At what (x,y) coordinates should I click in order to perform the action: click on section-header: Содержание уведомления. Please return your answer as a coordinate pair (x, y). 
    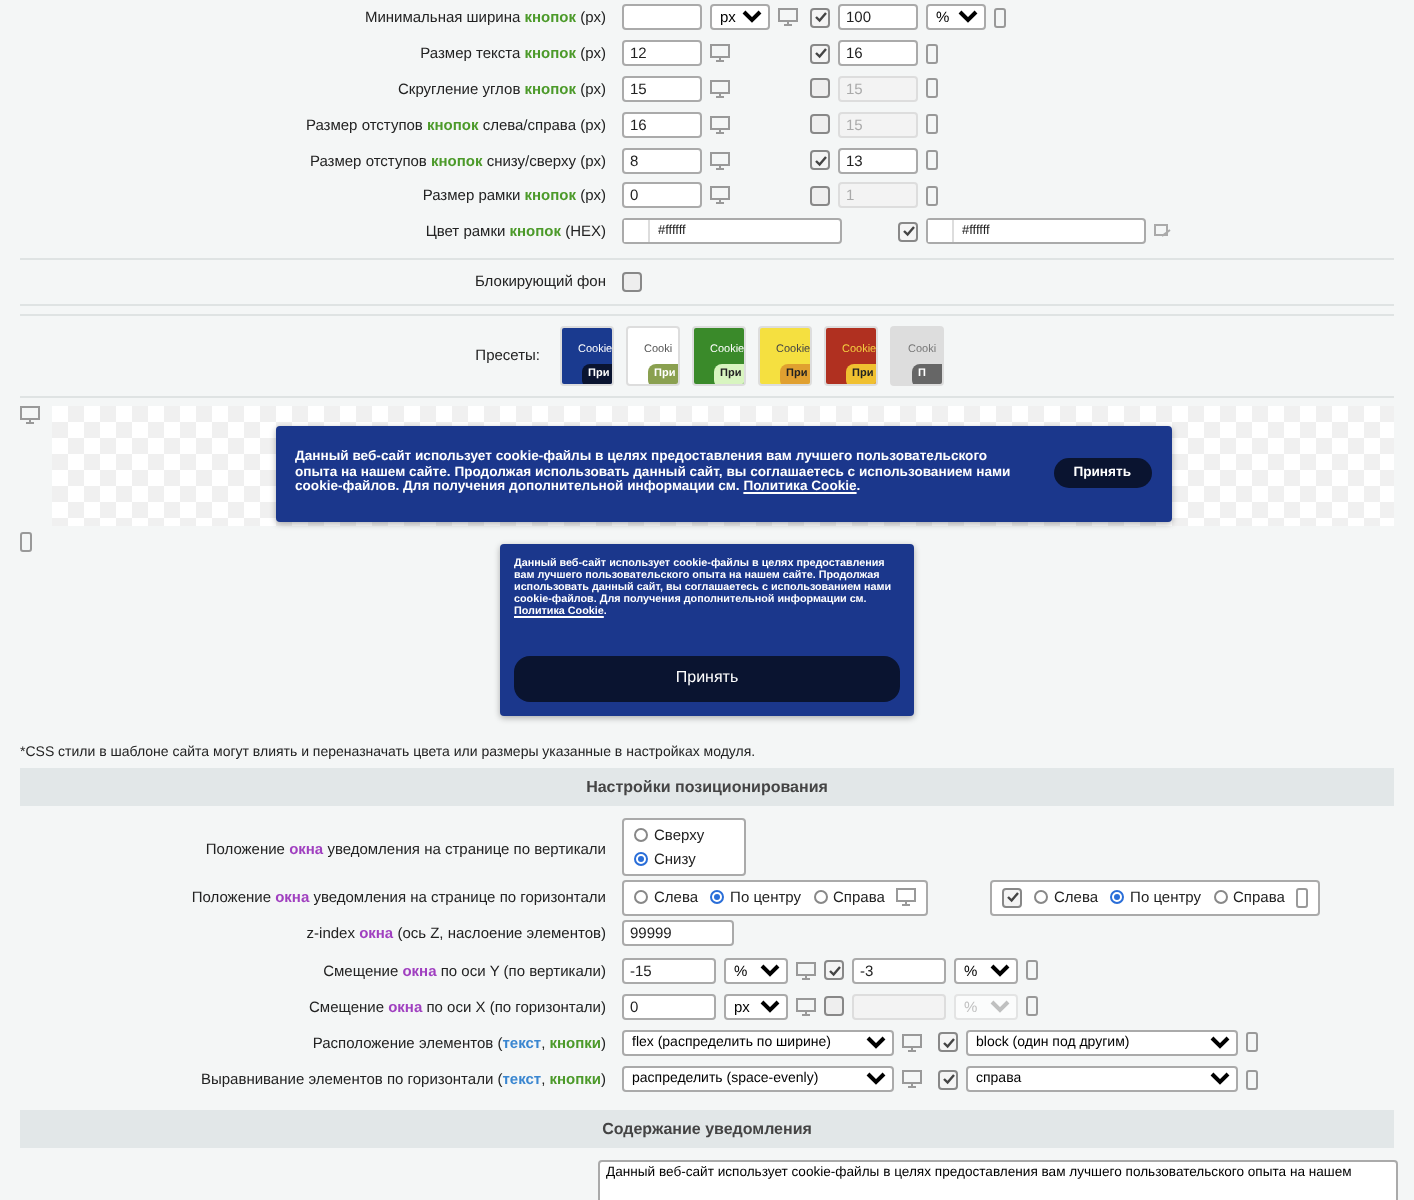
    Looking at the image, I should click on (707, 1128).